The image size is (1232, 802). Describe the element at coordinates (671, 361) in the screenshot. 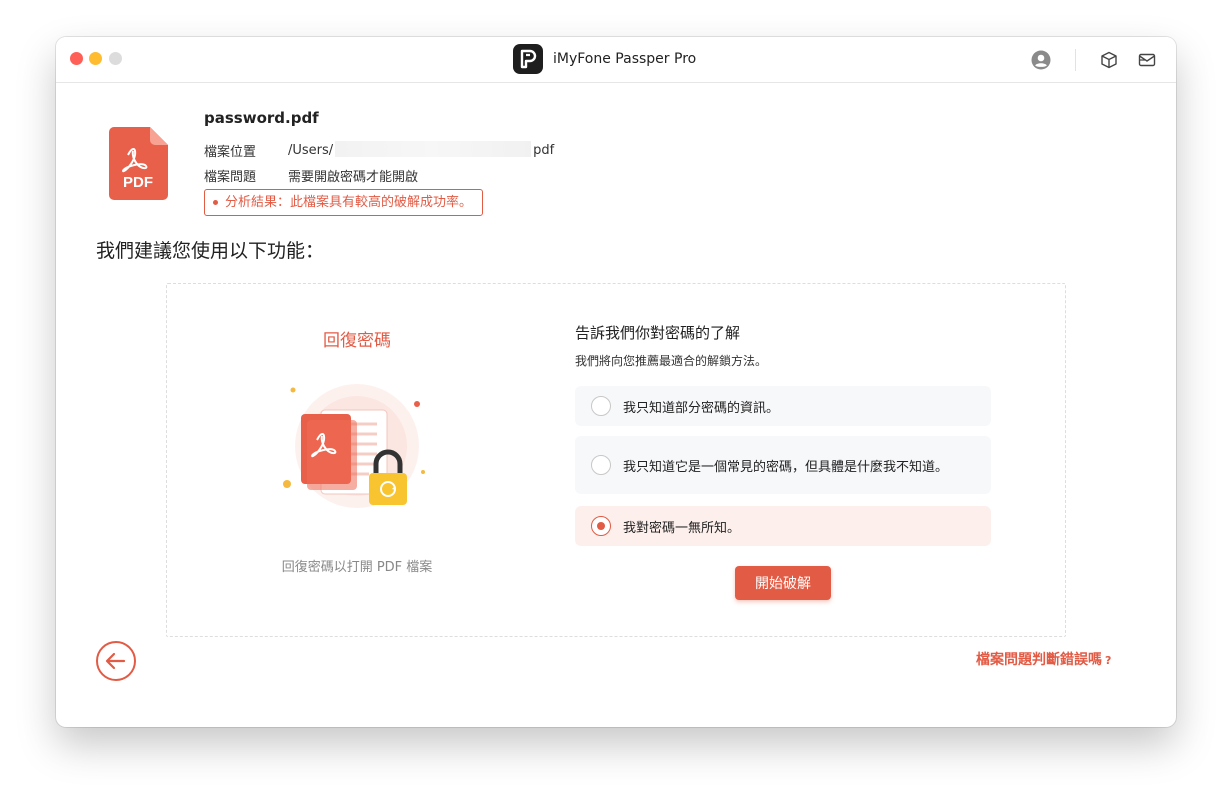

I see `question-subtitle: 我們將向您推薦最適合的解鎖方法。` at that location.